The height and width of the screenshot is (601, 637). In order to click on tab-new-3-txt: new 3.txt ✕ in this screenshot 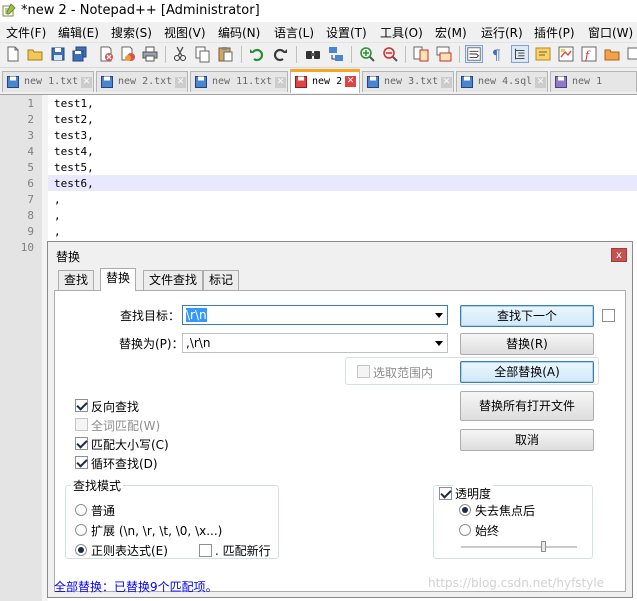, I will do `click(408, 81)`.